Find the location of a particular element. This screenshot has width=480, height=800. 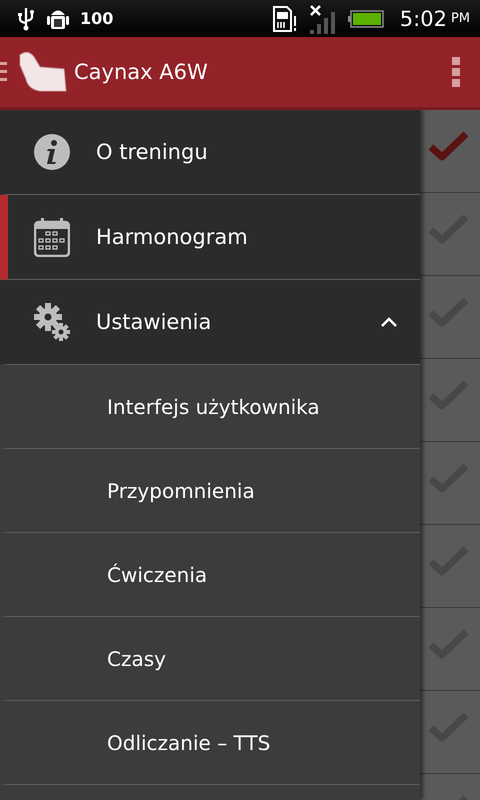

drawer-subitem-label: Interfejs użytkownika is located at coordinates (213, 406).